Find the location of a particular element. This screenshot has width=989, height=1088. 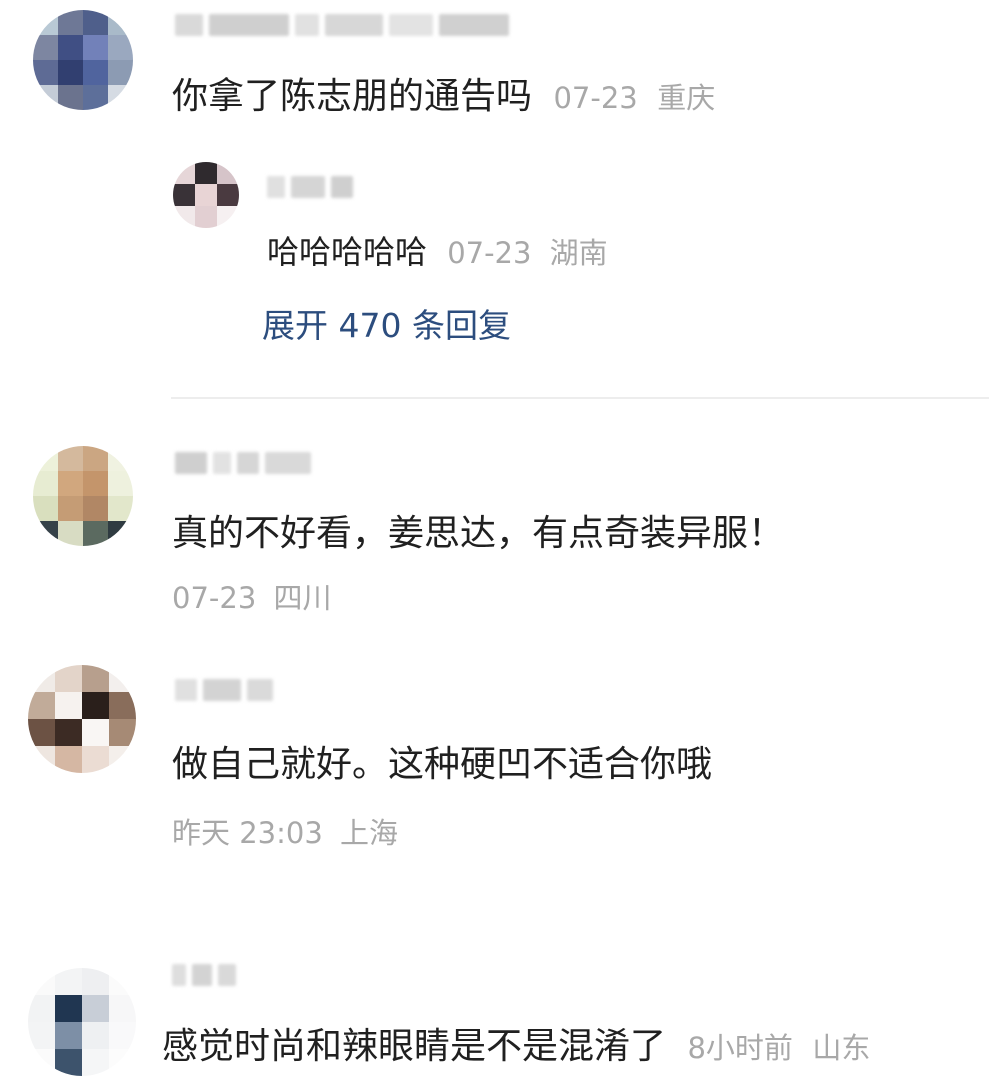

reply-avatar is located at coordinates (206, 195).